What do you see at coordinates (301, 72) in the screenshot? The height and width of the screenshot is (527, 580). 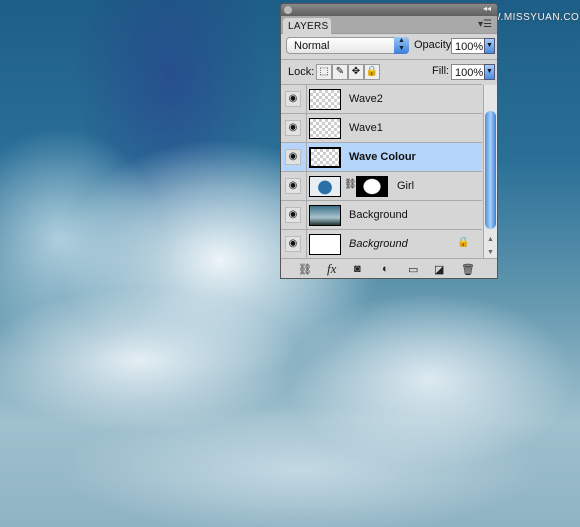 I see `lock-label: Lock:` at bounding box center [301, 72].